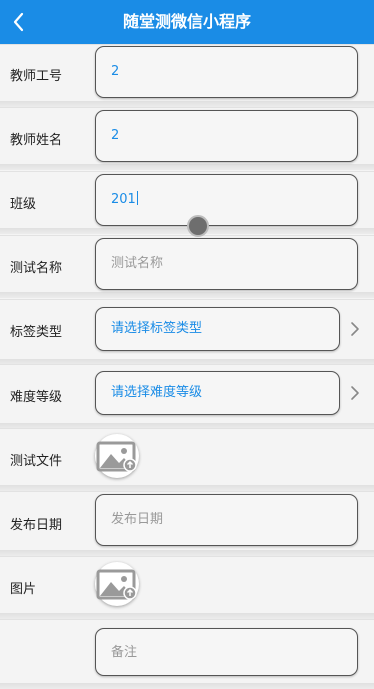 The image size is (374, 689). Describe the element at coordinates (217, 393) in the screenshot. I see `difficulty-picker: 请选择难度等级` at that location.